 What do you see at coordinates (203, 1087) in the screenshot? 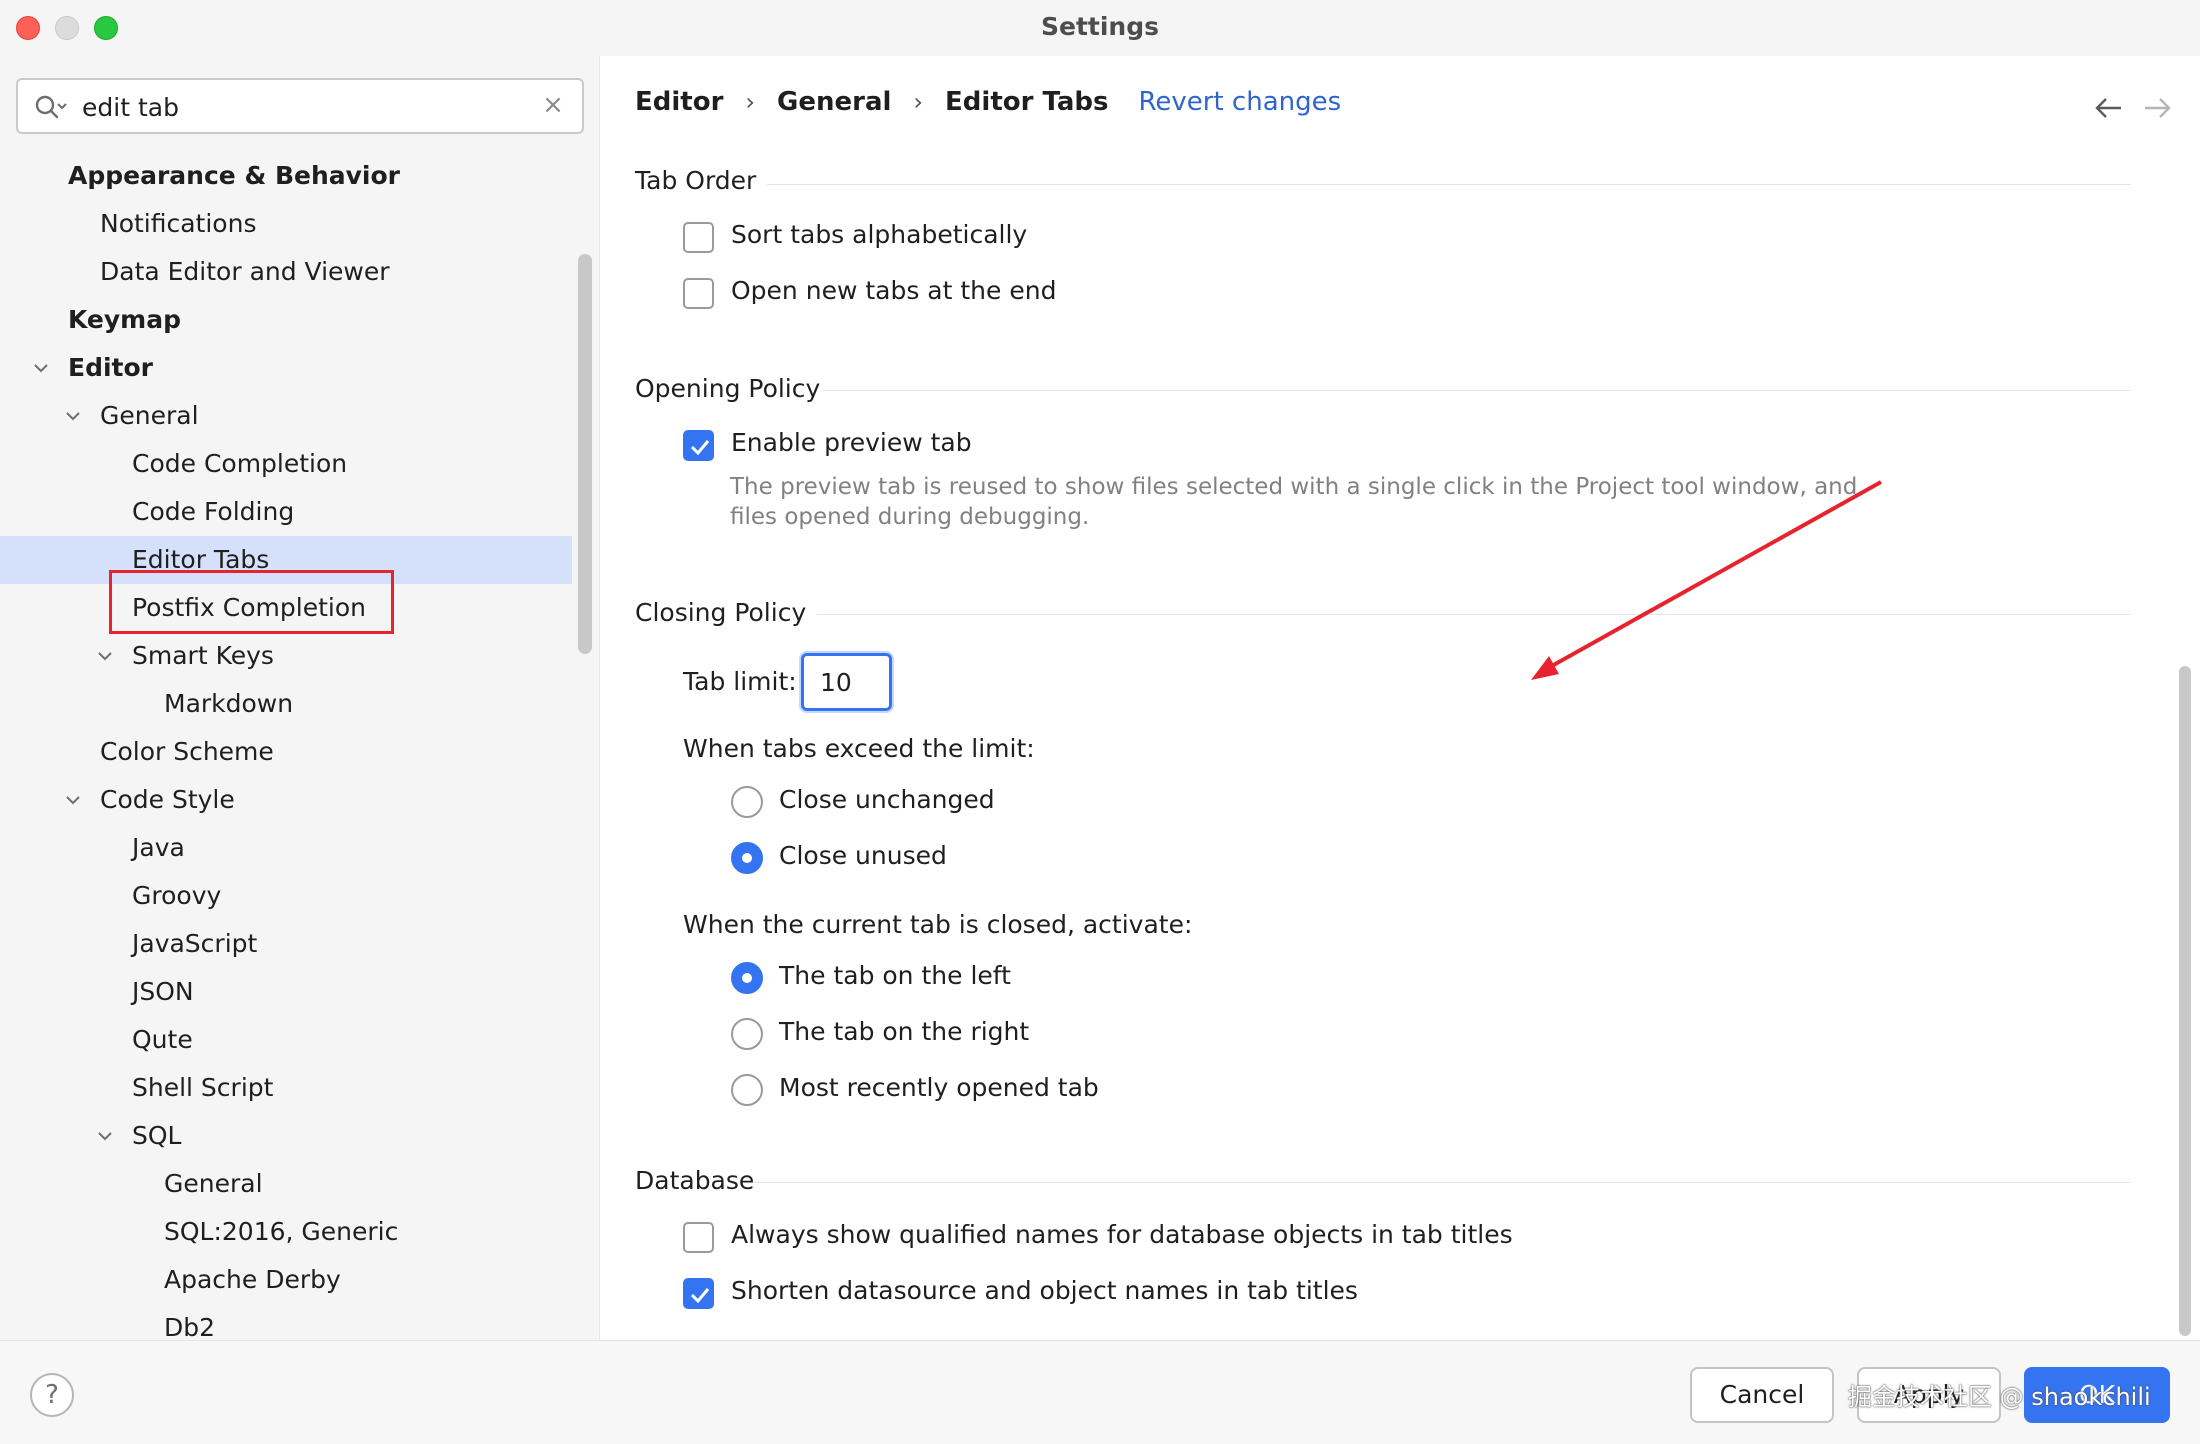
I see `sidebar-item-label: Shell Script` at bounding box center [203, 1087].